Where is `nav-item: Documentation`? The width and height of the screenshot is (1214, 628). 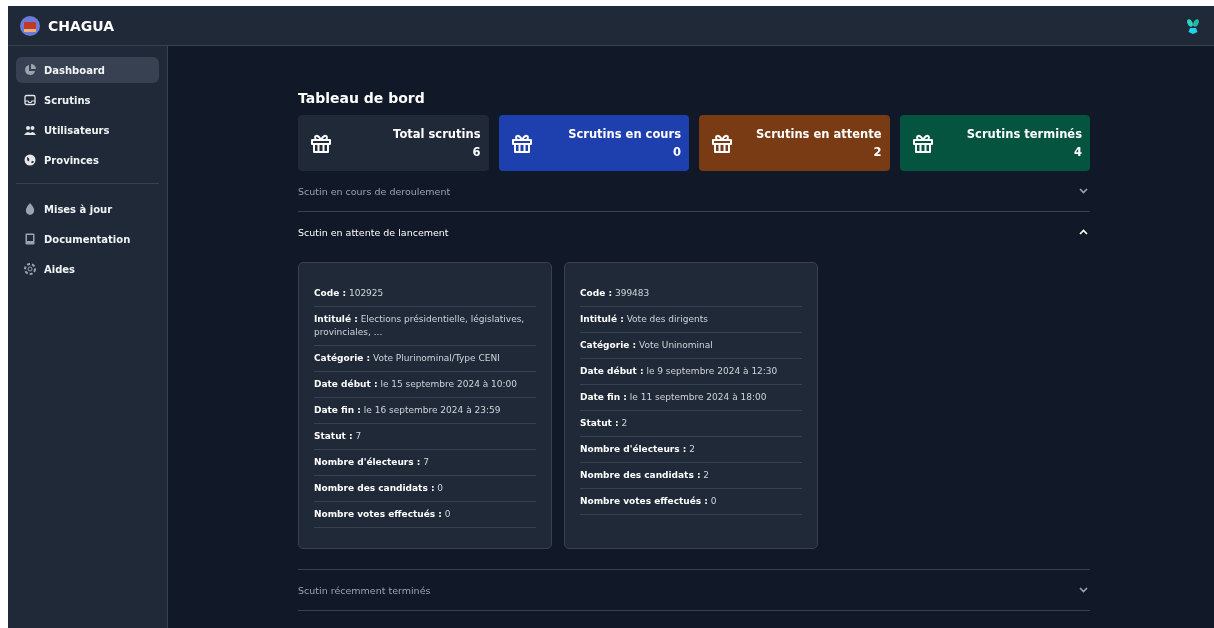
nav-item: Documentation is located at coordinates (87, 239).